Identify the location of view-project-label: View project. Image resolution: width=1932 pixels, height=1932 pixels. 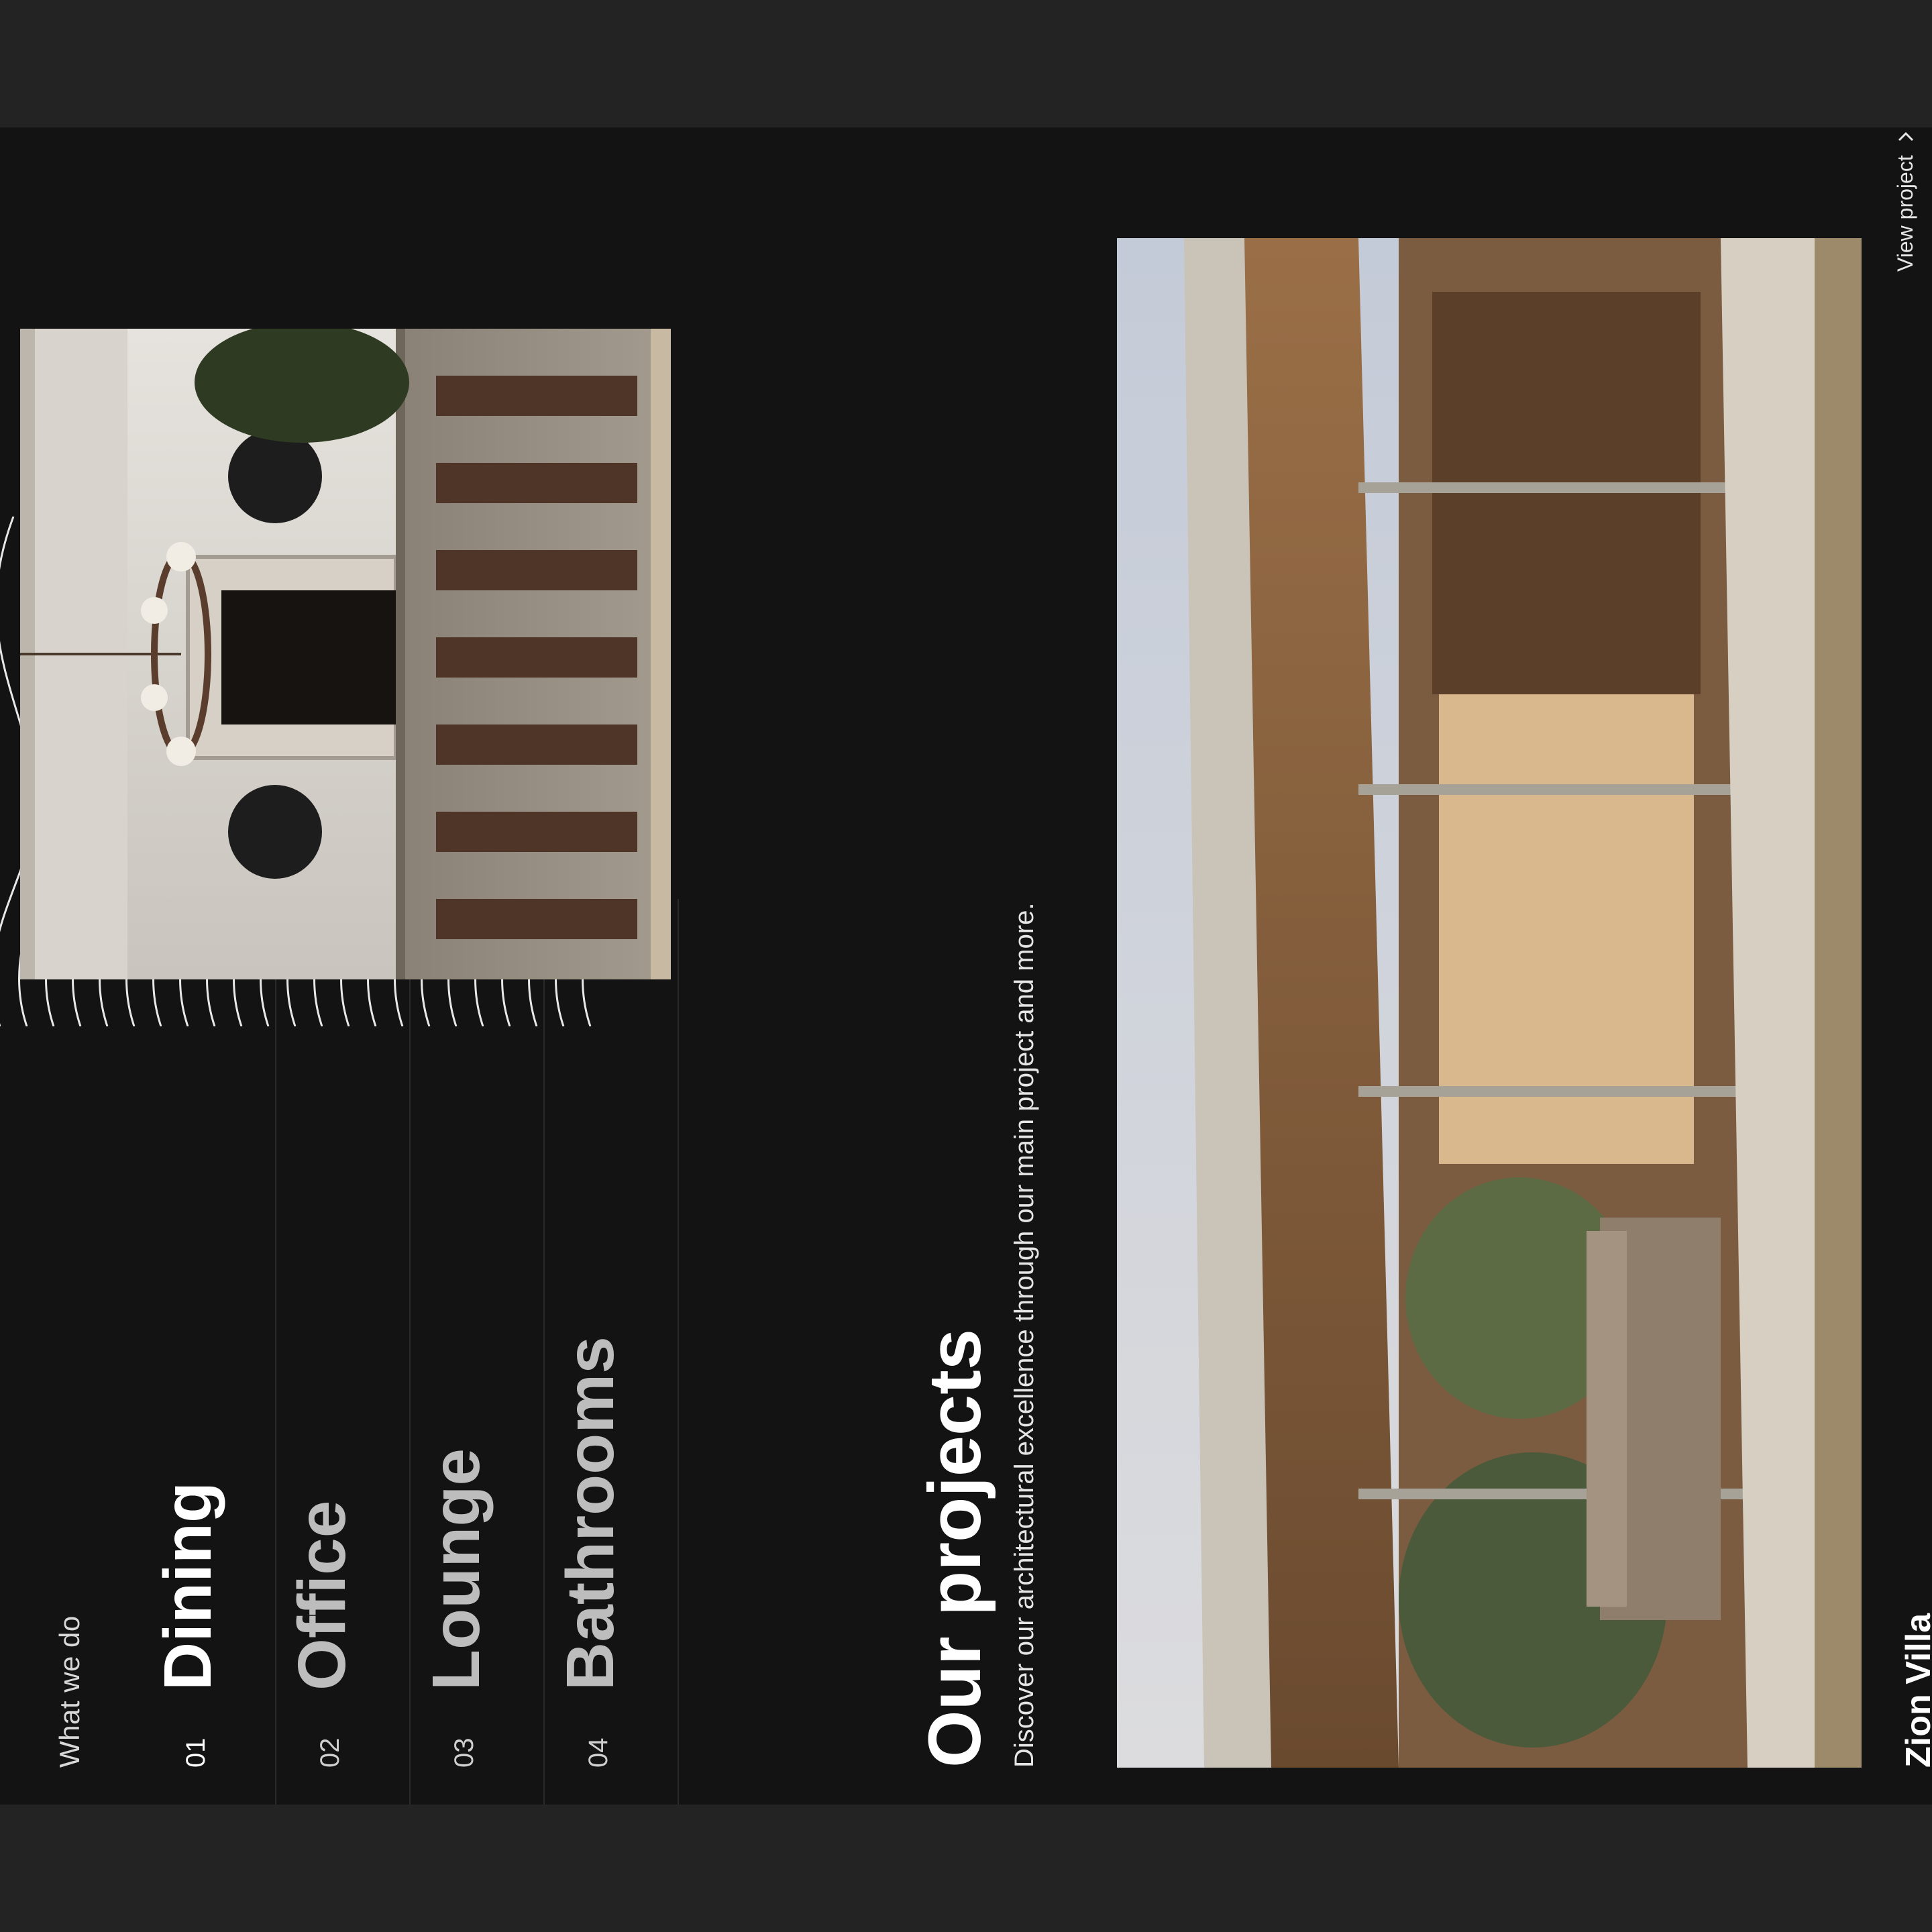
(1905, 213).